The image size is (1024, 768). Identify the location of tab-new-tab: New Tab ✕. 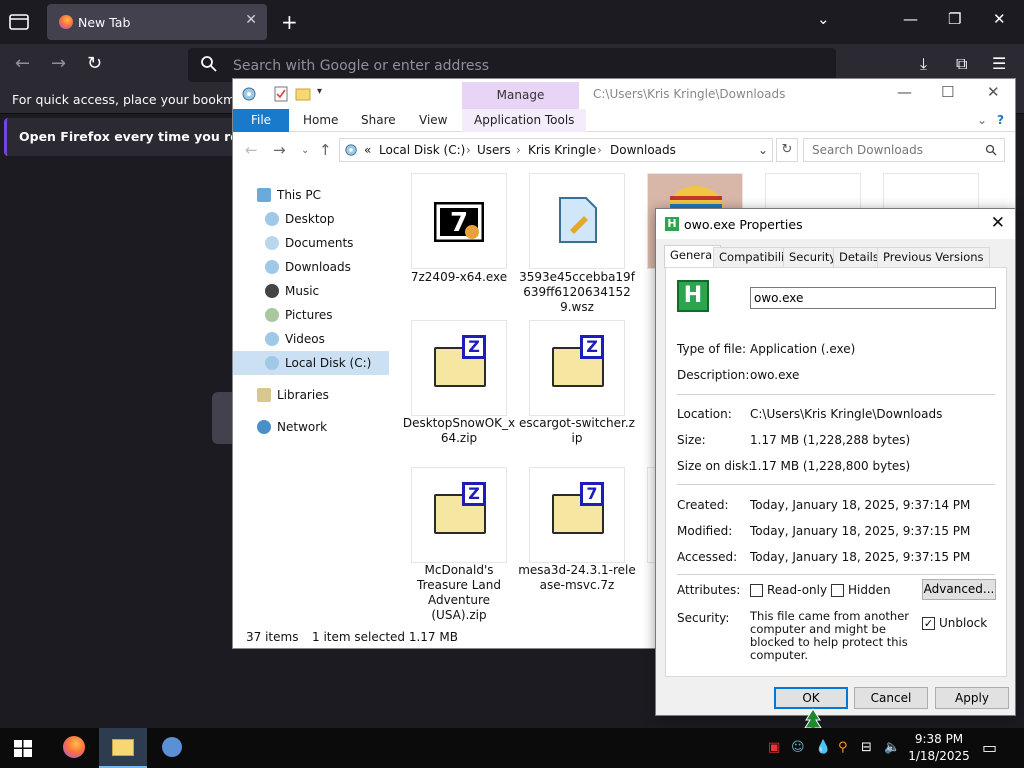
(157, 22).